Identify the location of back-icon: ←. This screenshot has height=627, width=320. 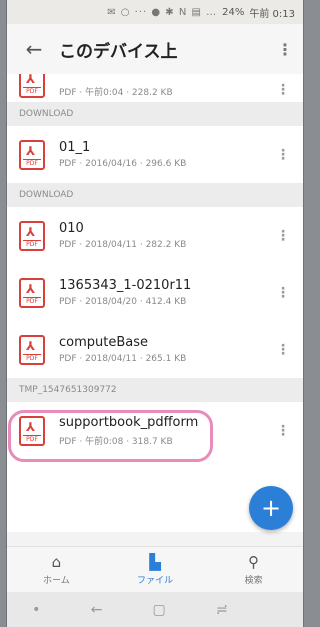
(97, 610).